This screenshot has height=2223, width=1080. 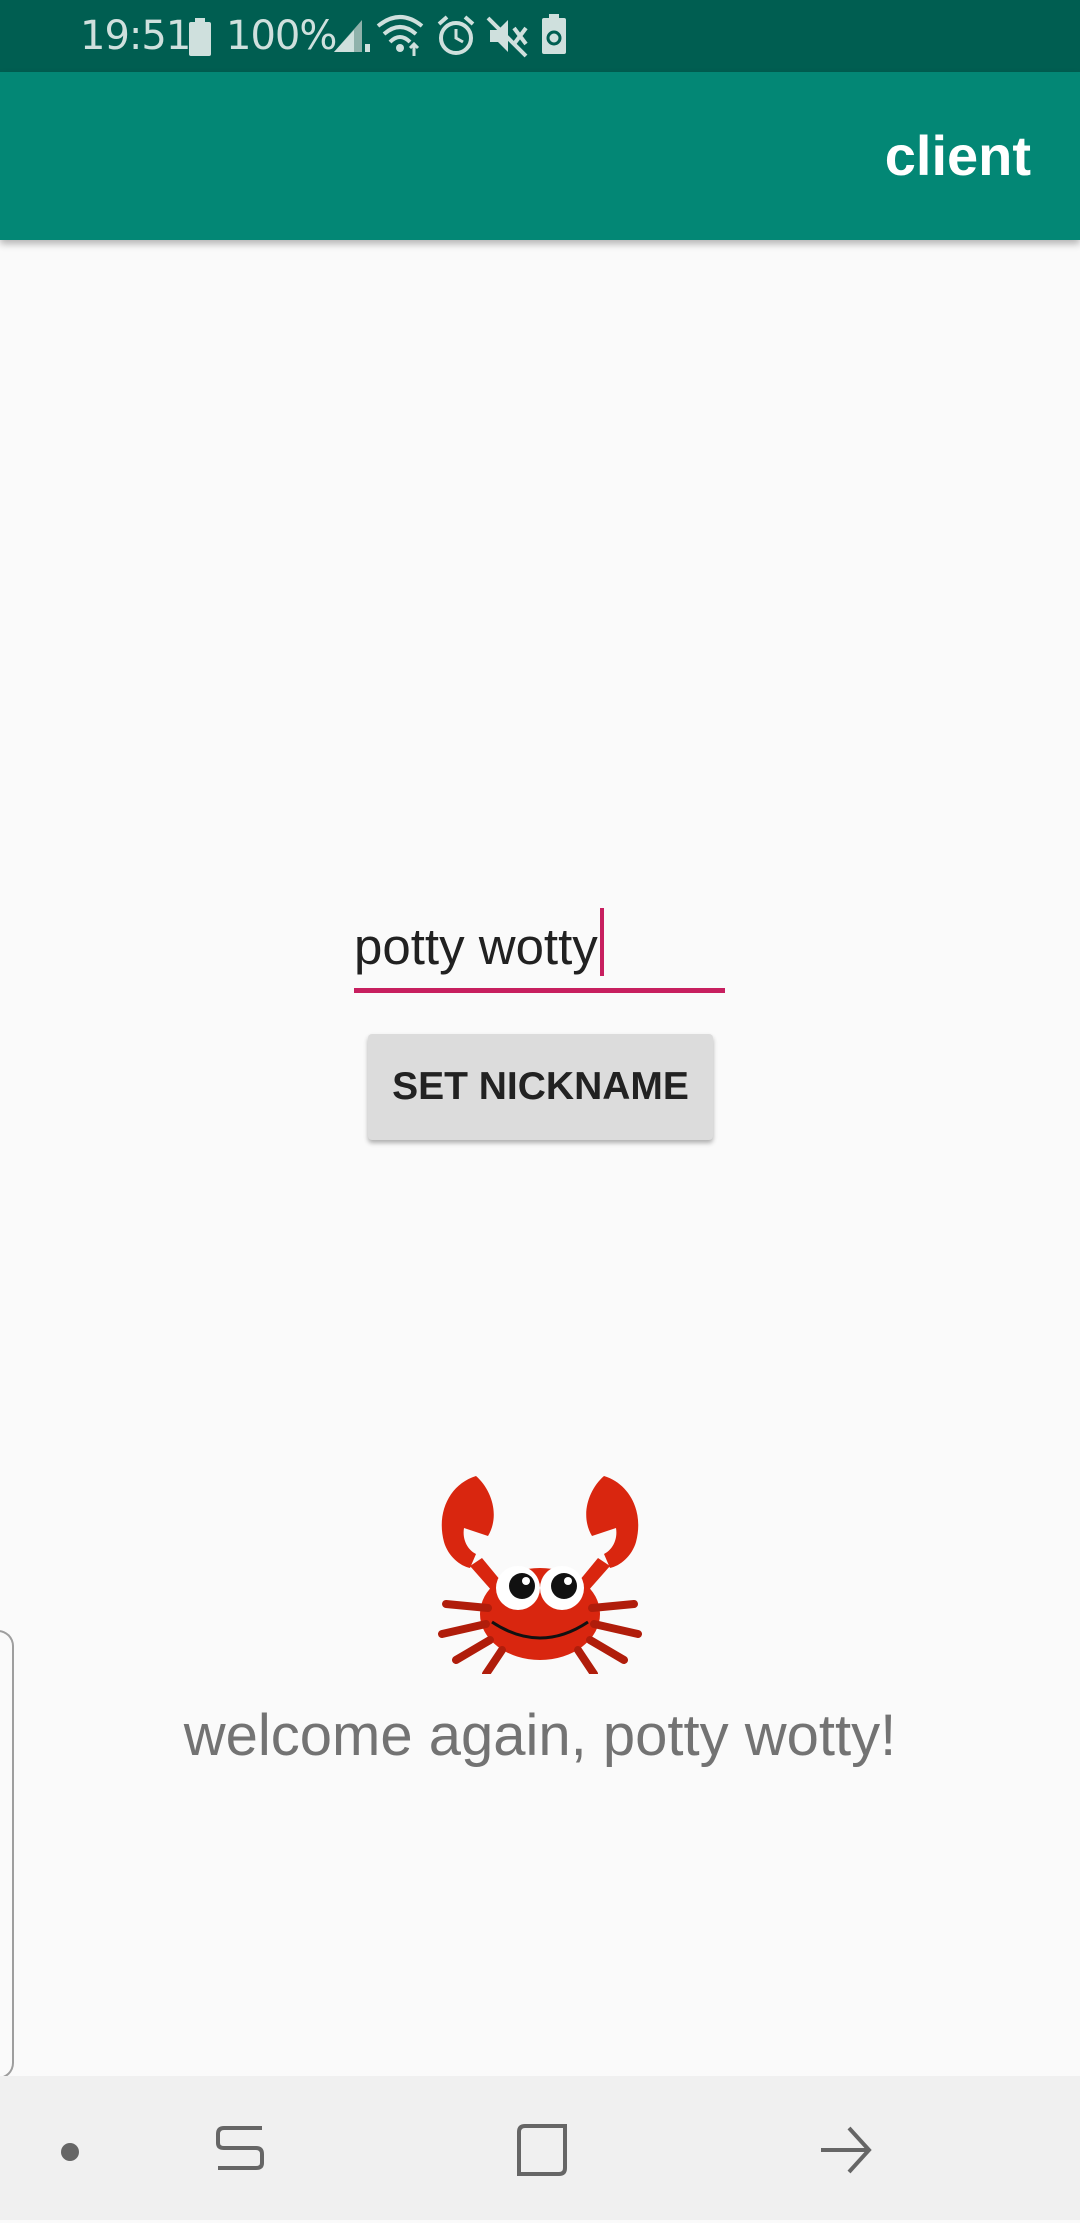 I want to click on battery-saver-icon, so click(x=554, y=34).